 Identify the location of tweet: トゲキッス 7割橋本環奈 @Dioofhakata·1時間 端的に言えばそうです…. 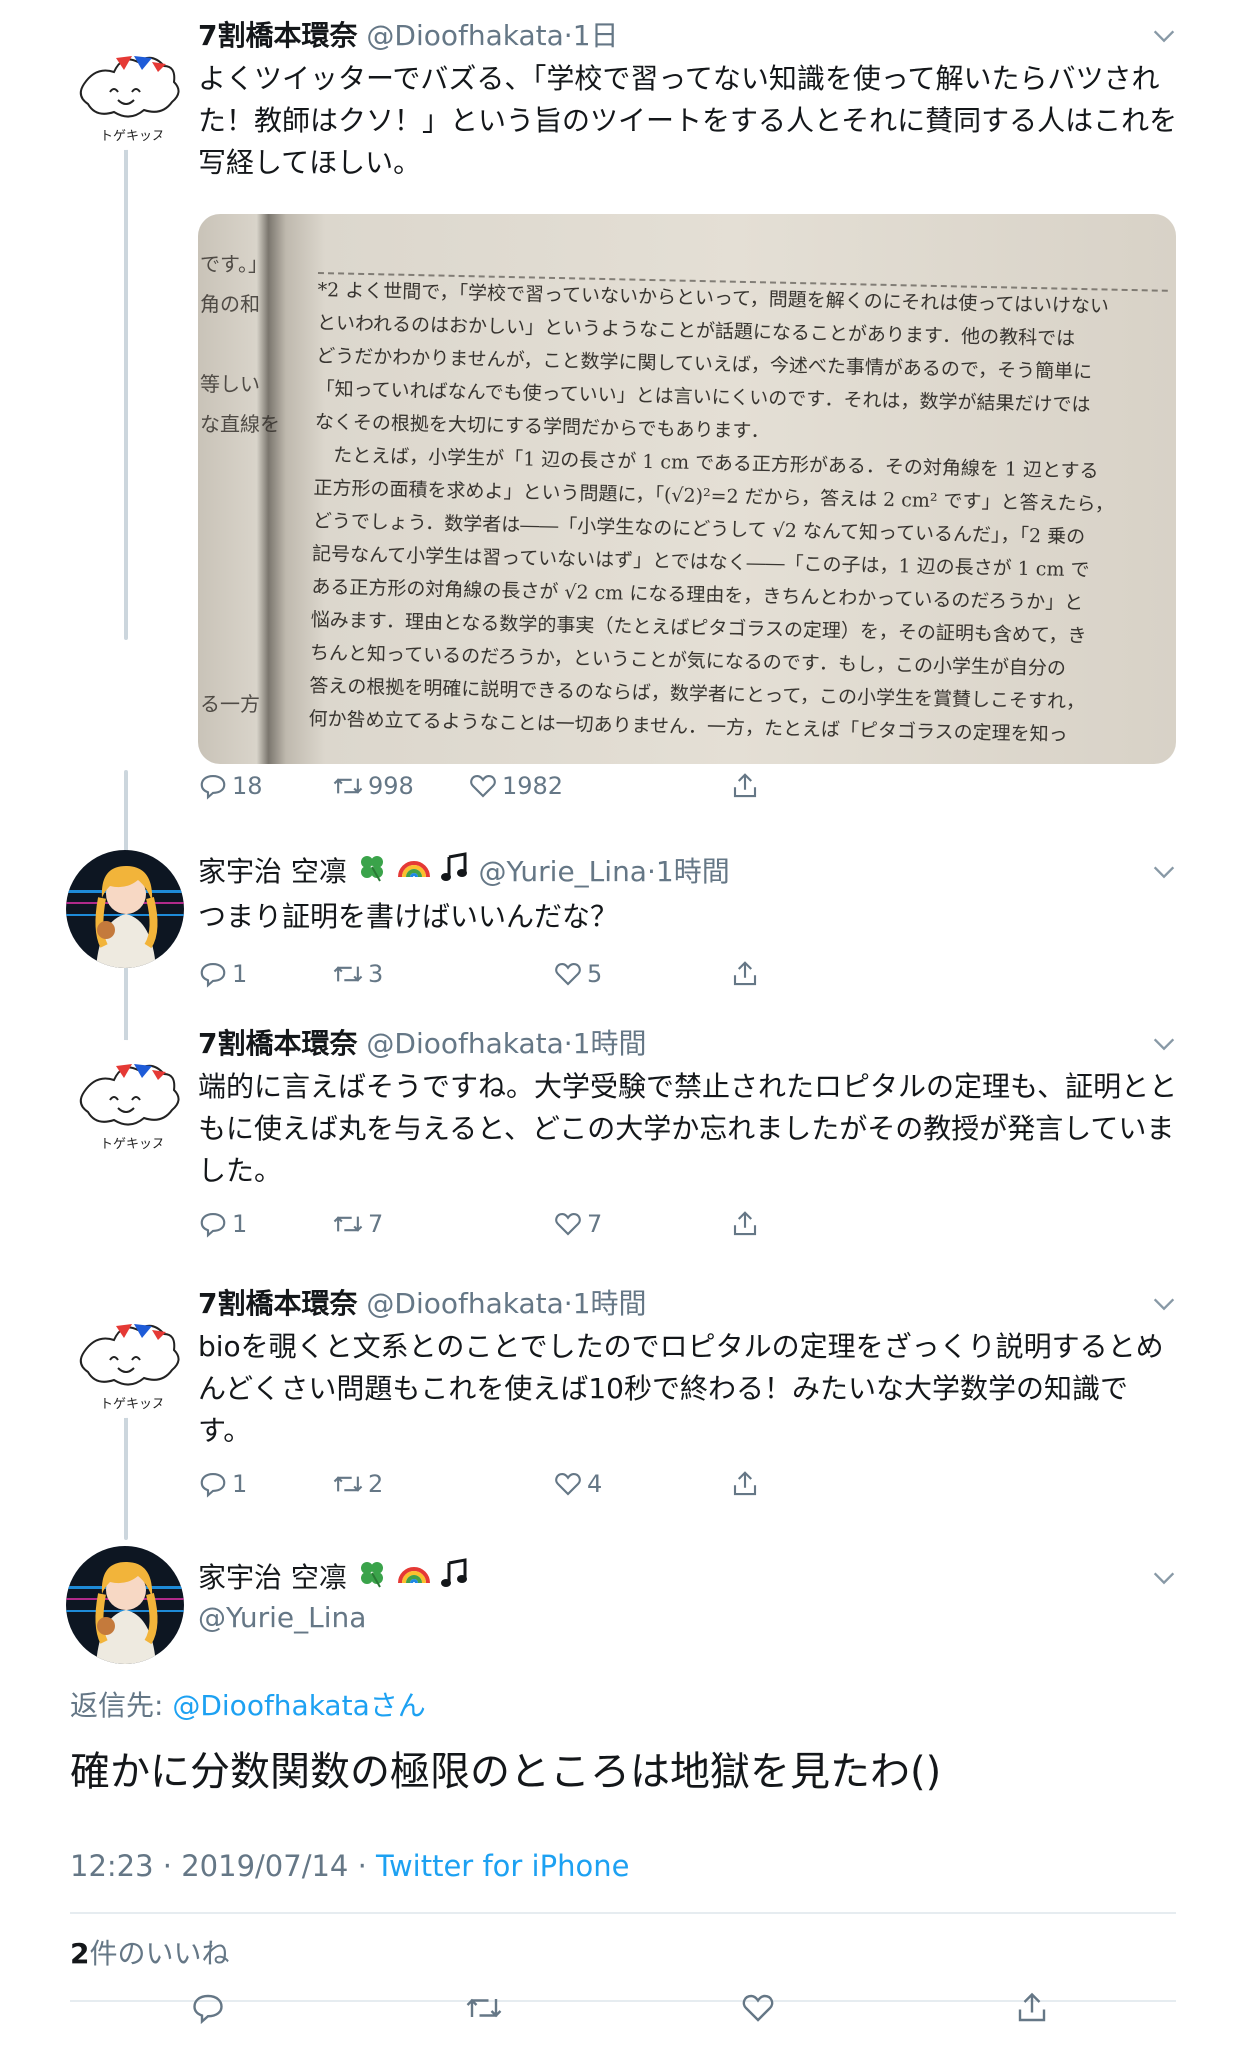
(619, 1137).